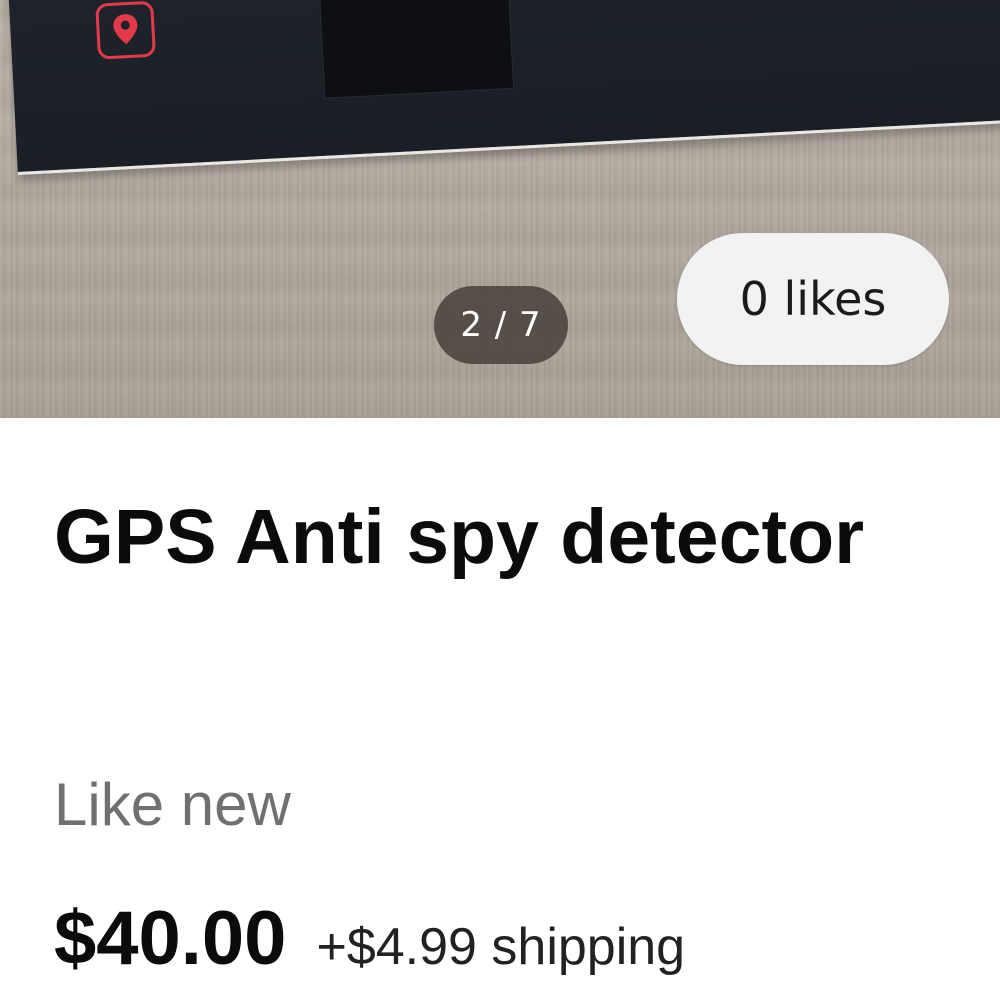  Describe the element at coordinates (501, 947) in the screenshot. I see `shipping-cost: +$4.99 shipping` at that location.